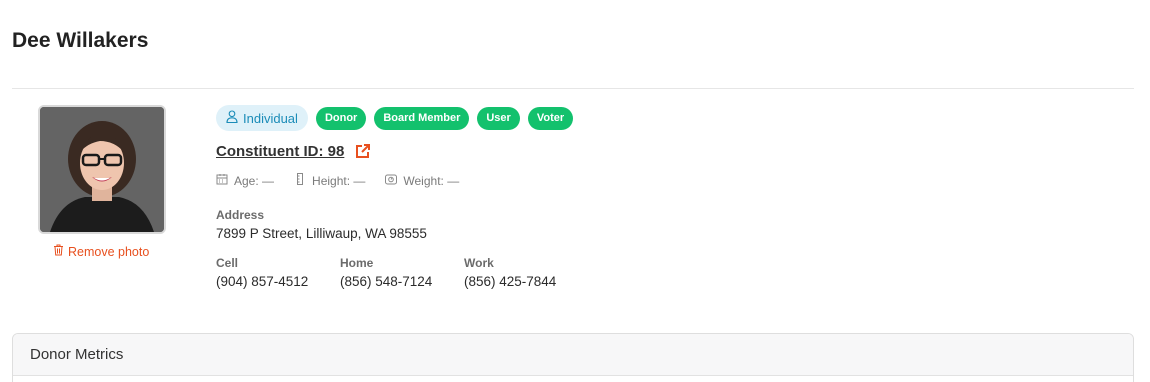 The height and width of the screenshot is (382, 1150). Describe the element at coordinates (498, 118) in the screenshot. I see `tag-user: User` at that location.